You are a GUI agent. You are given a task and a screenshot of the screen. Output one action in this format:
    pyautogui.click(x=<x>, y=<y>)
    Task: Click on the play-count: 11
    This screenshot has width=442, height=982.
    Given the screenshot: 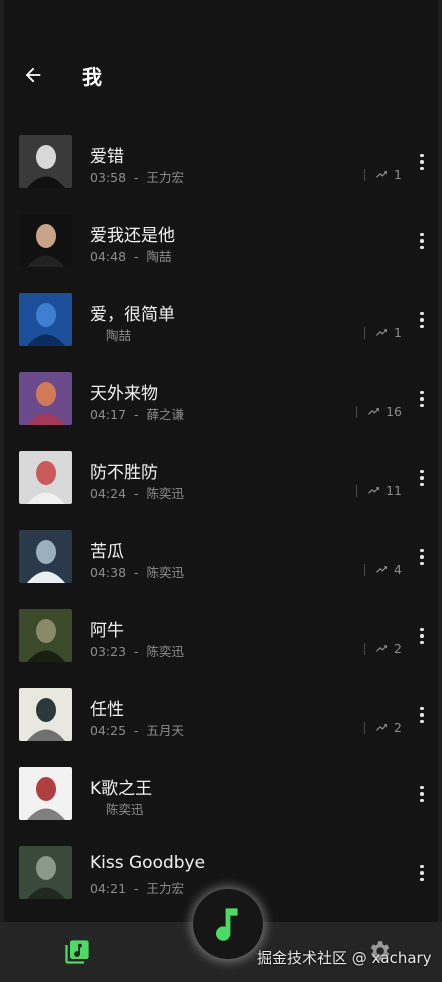 What is the action you would take?
    pyautogui.click(x=379, y=490)
    